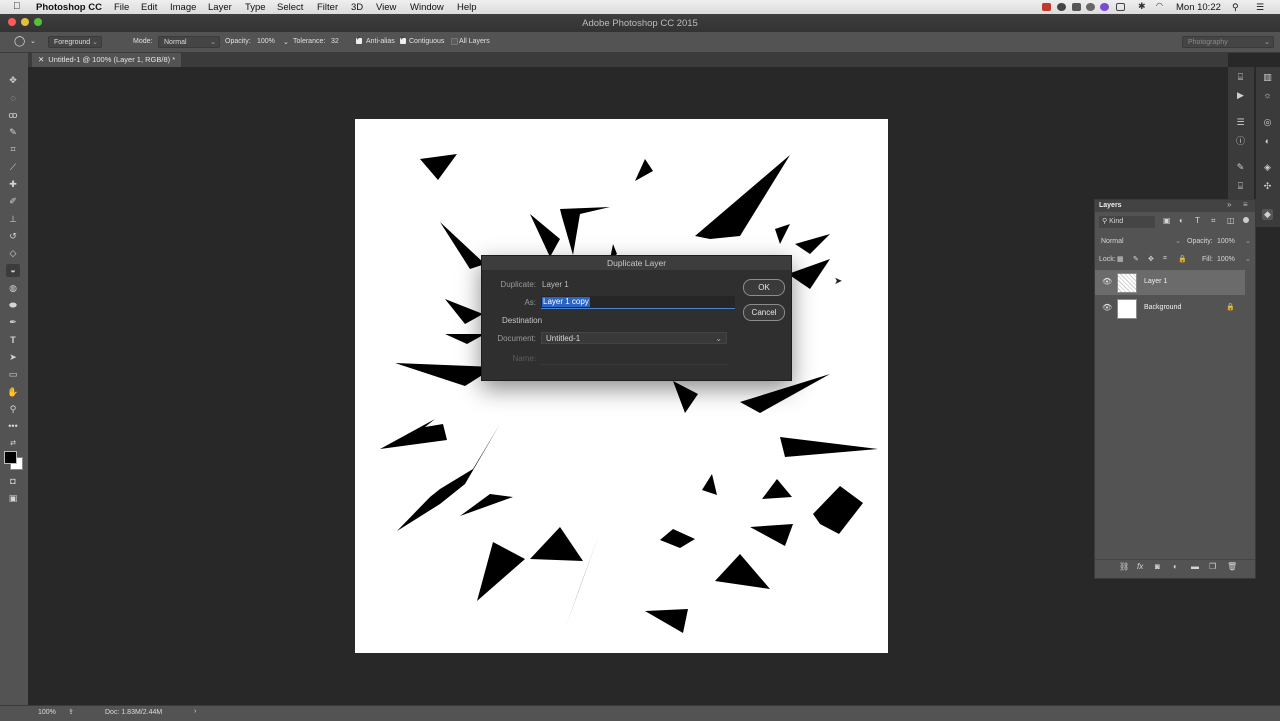  What do you see at coordinates (13, 236) in the screenshot?
I see `history-brush-tool-icon: ↺` at bounding box center [13, 236].